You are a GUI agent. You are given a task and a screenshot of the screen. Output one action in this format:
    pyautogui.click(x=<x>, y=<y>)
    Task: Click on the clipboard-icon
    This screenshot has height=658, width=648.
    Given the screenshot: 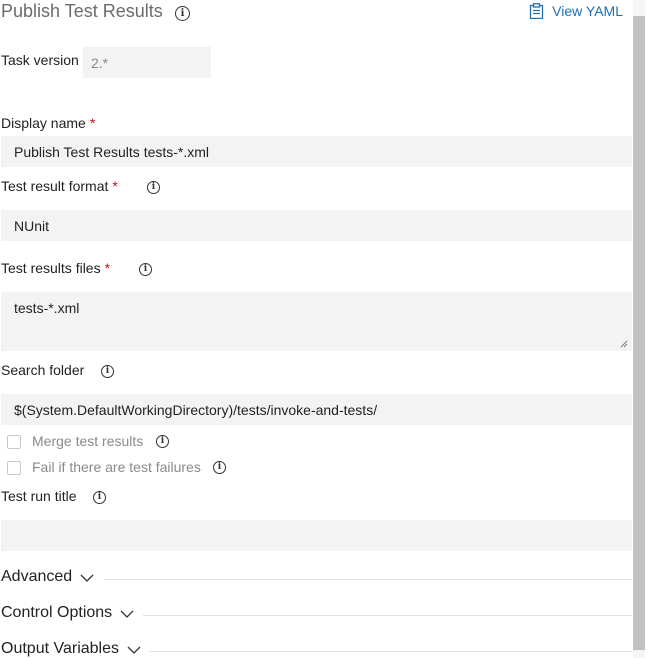 What is the action you would take?
    pyautogui.click(x=537, y=11)
    